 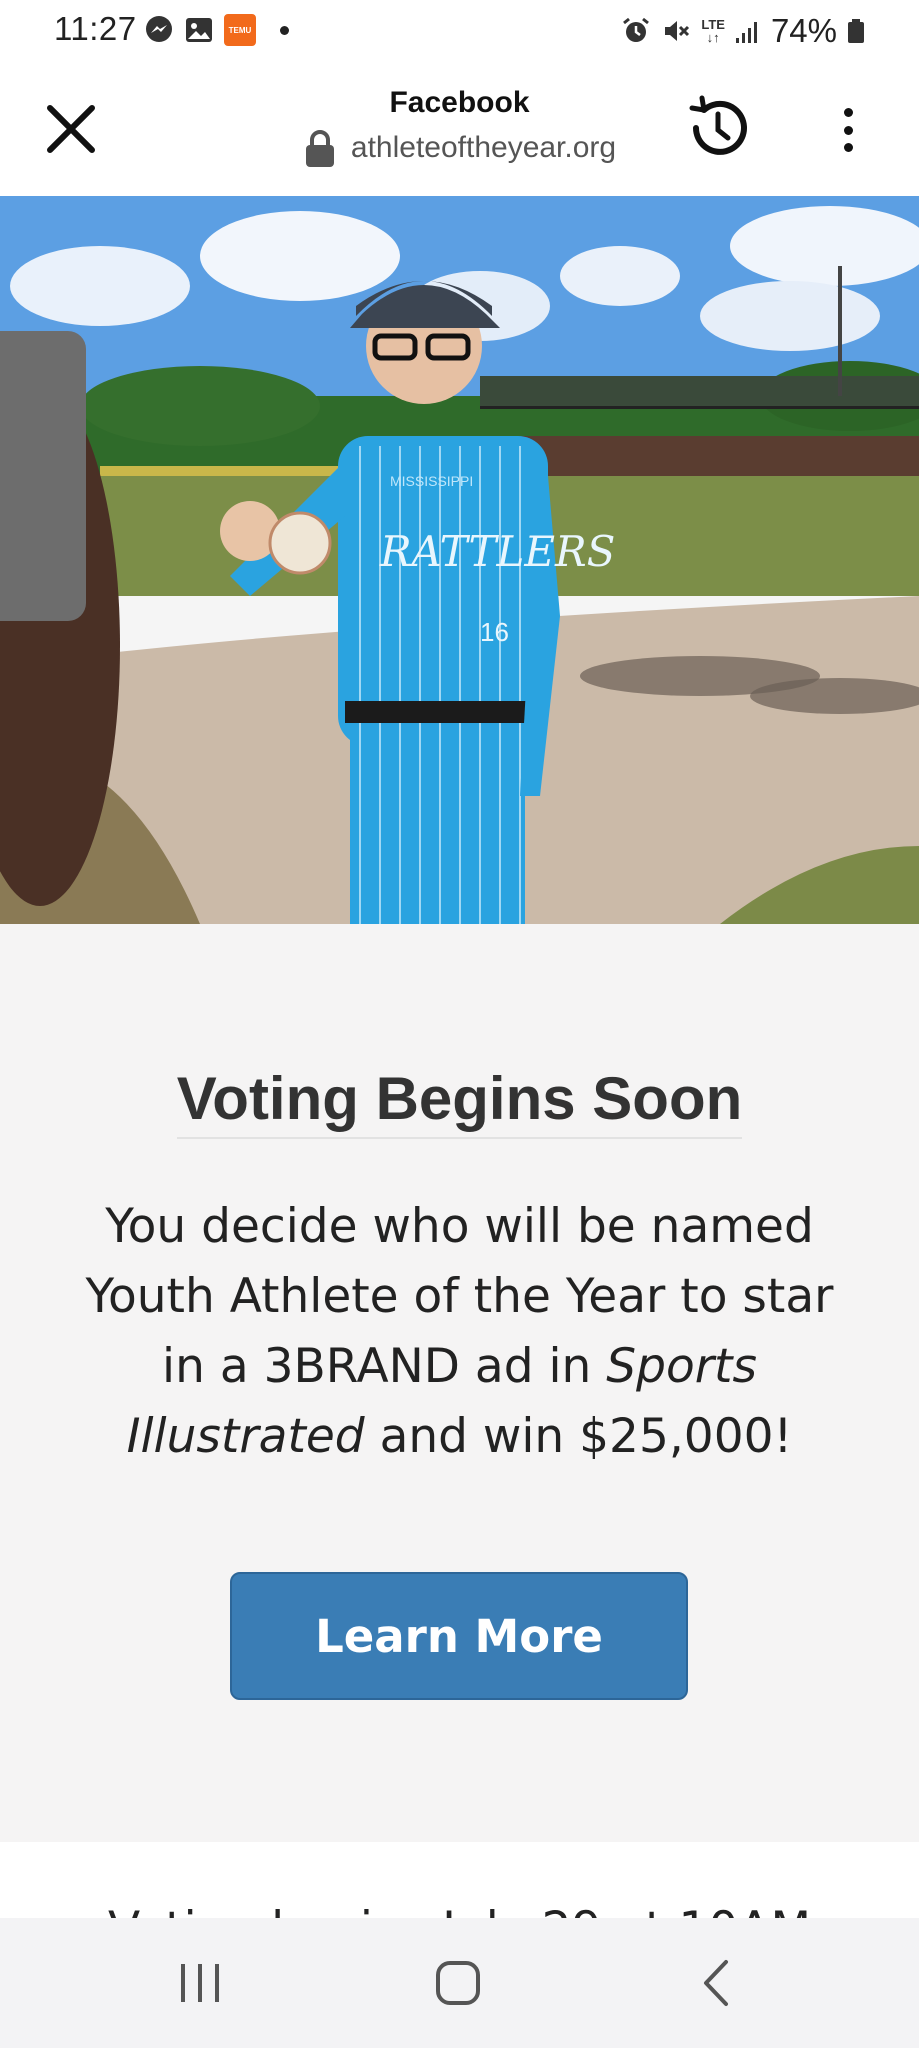 What do you see at coordinates (431, 481) in the screenshot?
I see `jersey-top-text: MISSISSIPPI` at bounding box center [431, 481].